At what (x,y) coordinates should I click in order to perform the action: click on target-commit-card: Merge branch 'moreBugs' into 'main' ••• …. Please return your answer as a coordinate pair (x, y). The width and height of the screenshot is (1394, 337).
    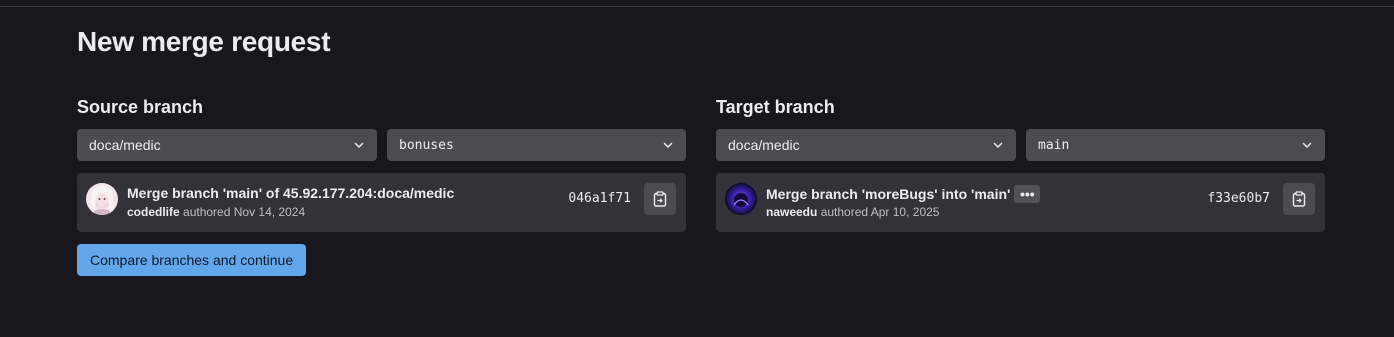
    Looking at the image, I should click on (1020, 202).